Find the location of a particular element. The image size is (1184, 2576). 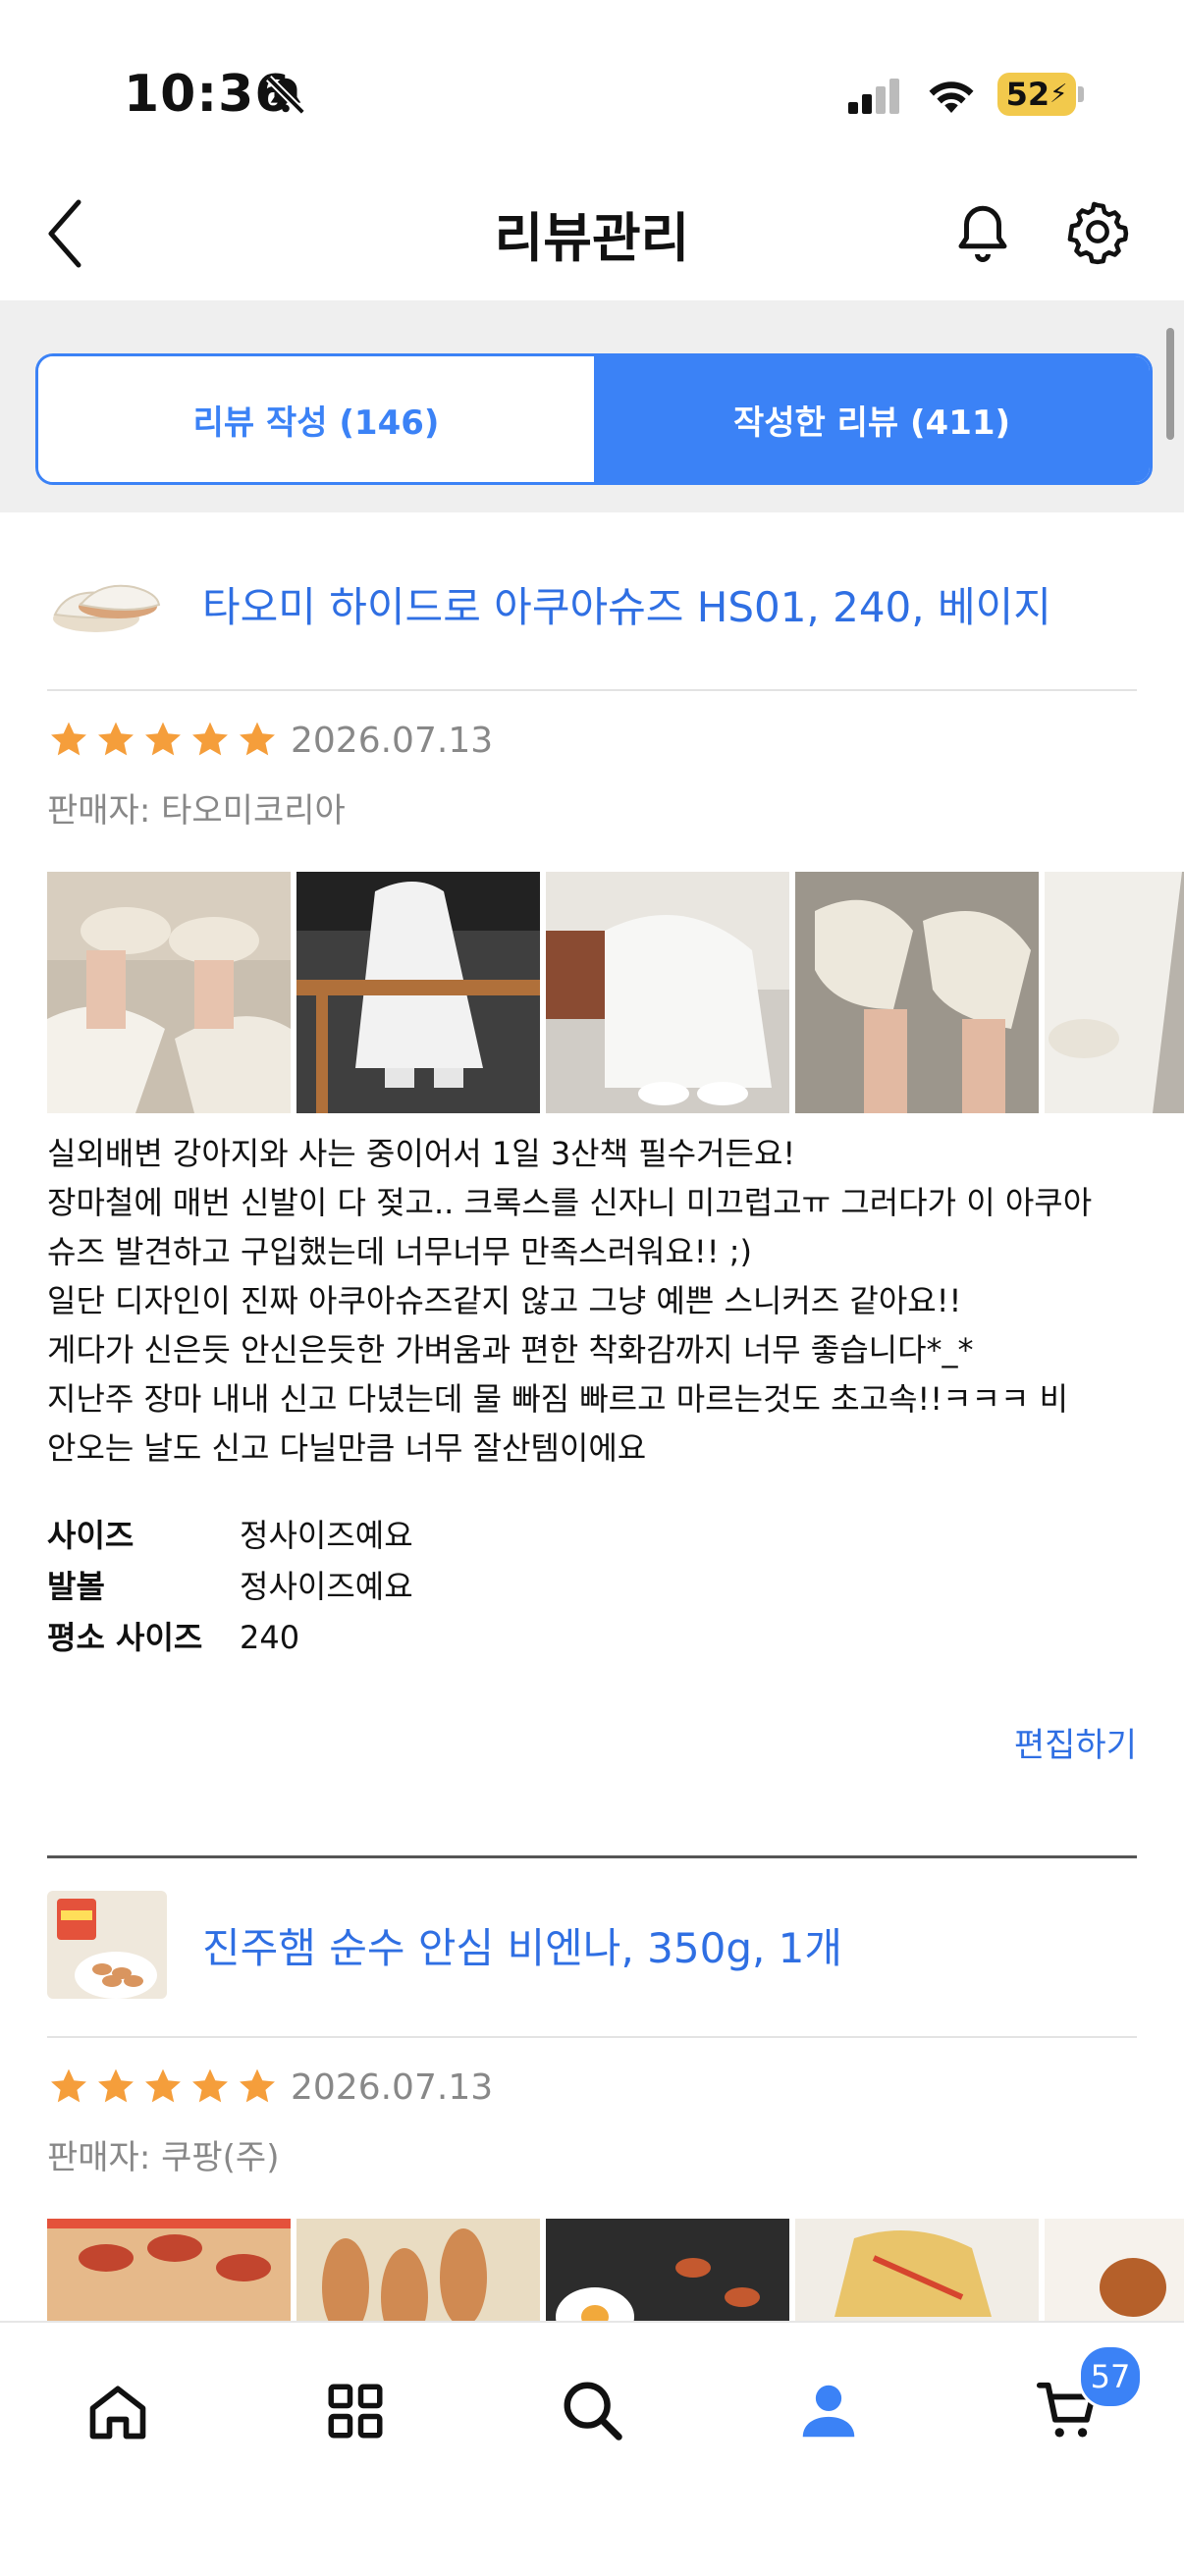

attribute-value: 240 is located at coordinates (270, 1637).